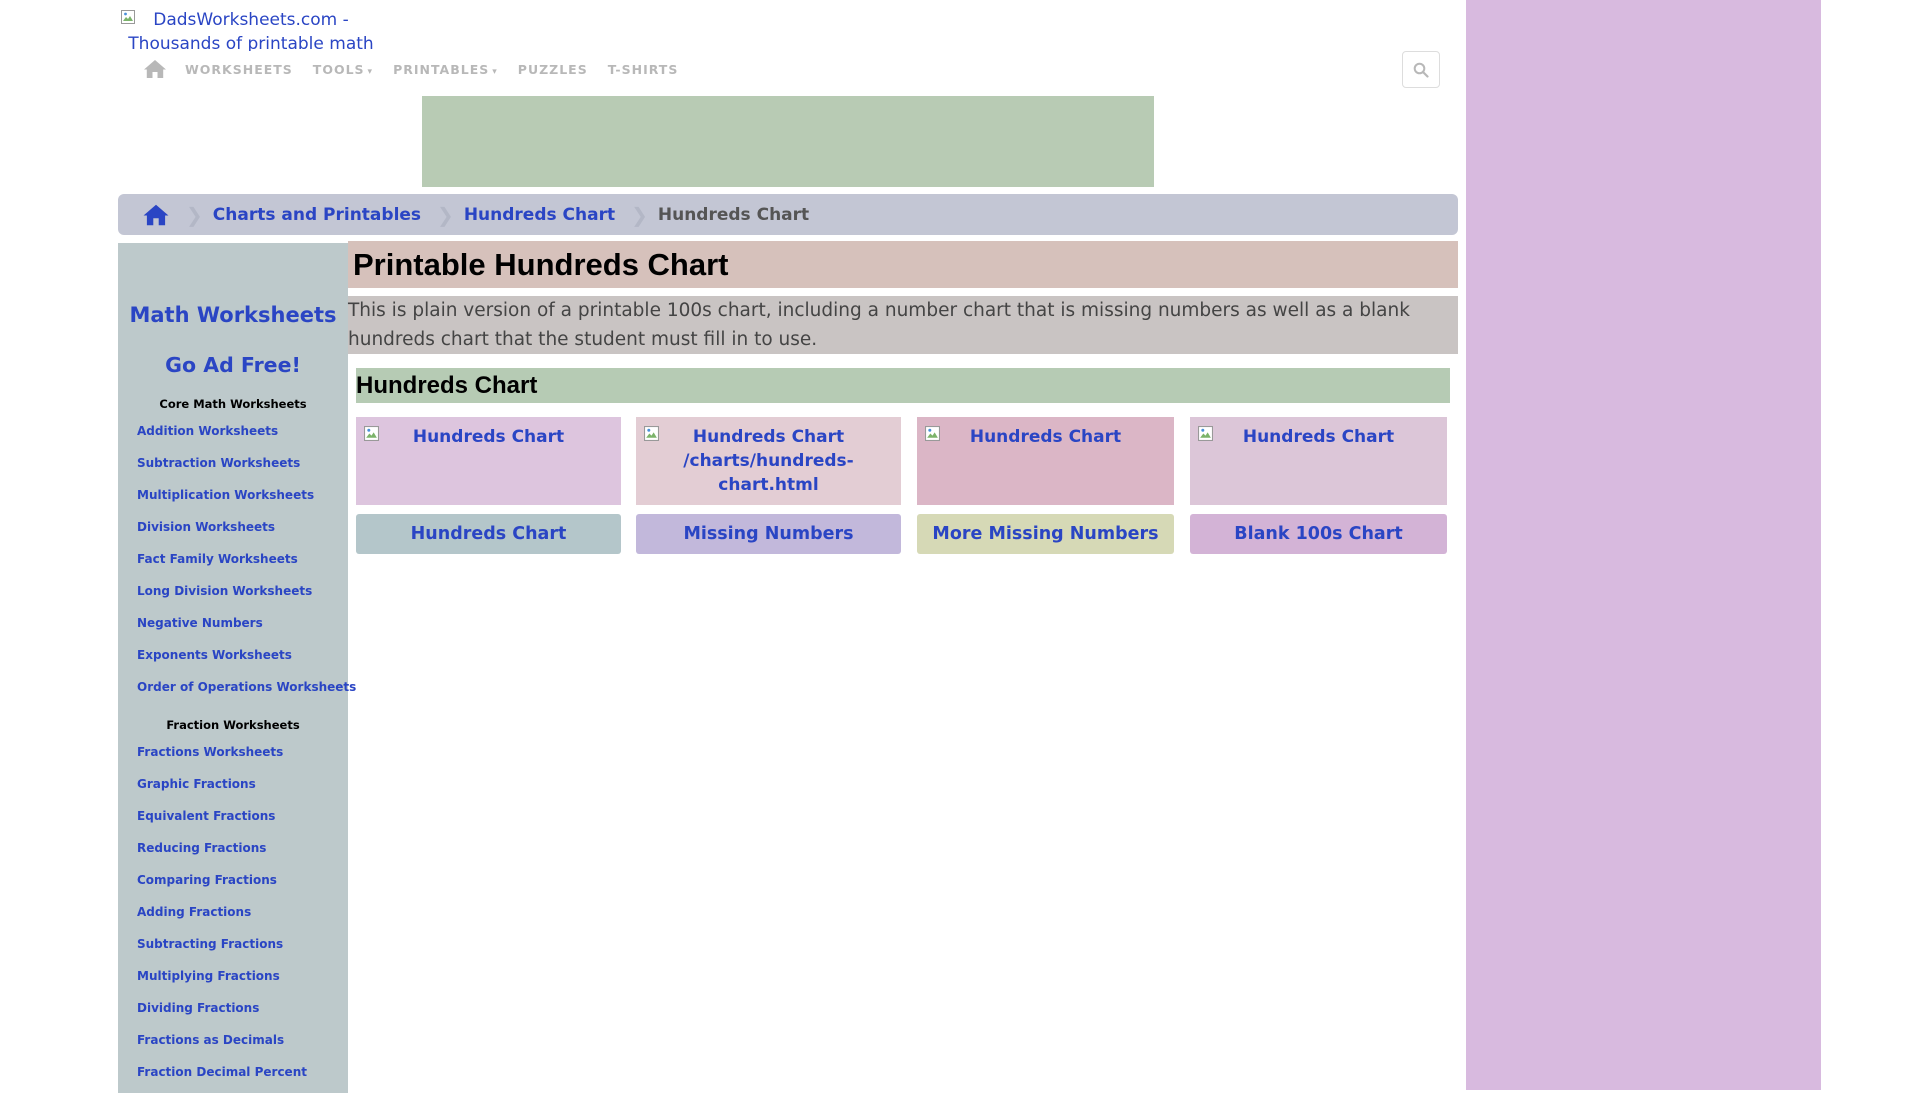 The width and height of the screenshot is (1920, 1093). Describe the element at coordinates (233, 725) in the screenshot. I see `sidebar-section-heading: Fraction Worksheets` at that location.